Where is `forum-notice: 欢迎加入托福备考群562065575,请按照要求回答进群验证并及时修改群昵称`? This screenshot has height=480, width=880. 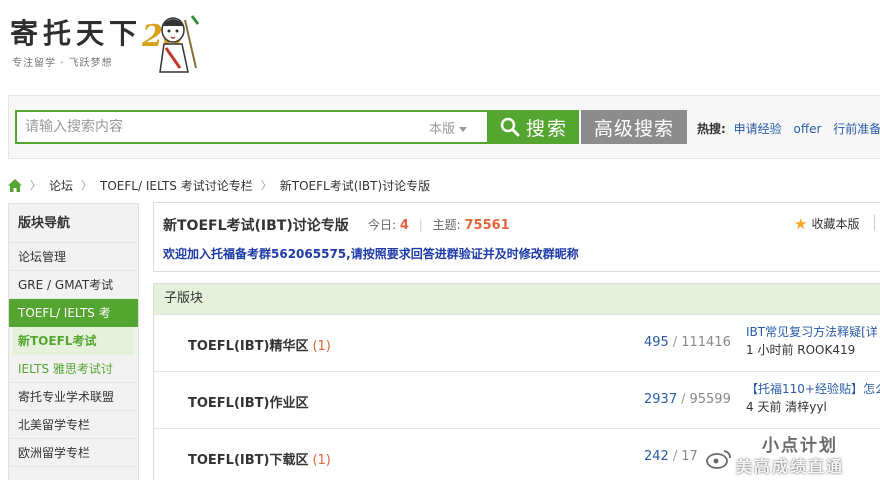 forum-notice: 欢迎加入托福备考群562065575,请按照要求回答进群验证并及时修改群昵称 is located at coordinates (371, 253).